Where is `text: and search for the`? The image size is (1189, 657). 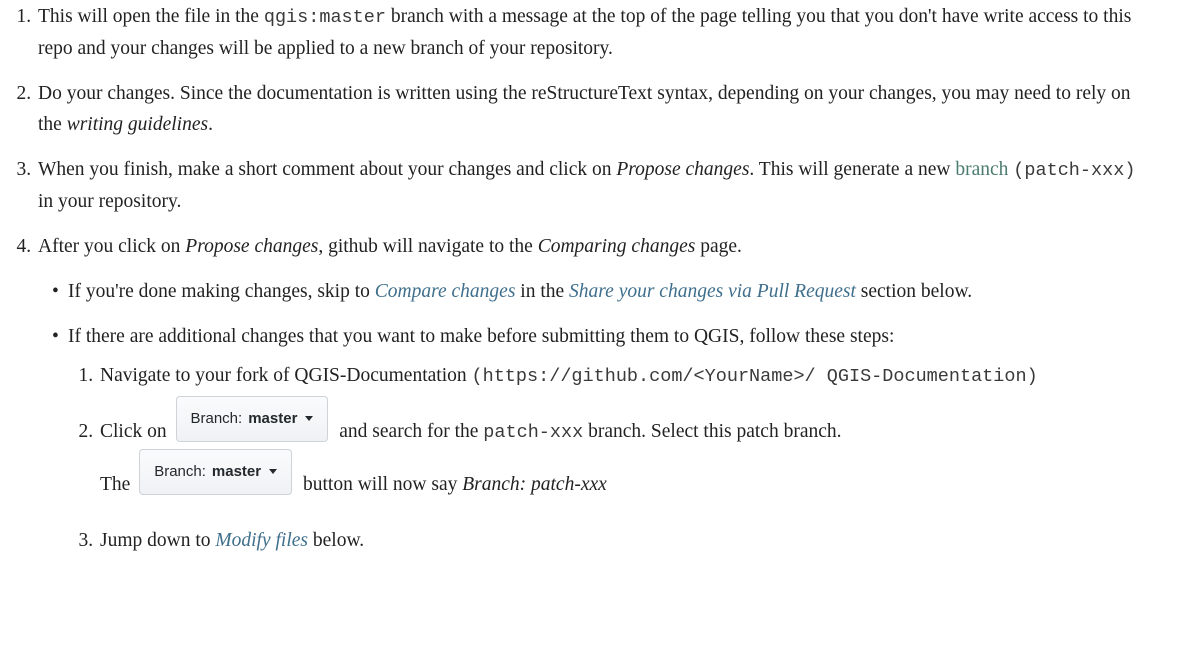 text: and search for the is located at coordinates (409, 431).